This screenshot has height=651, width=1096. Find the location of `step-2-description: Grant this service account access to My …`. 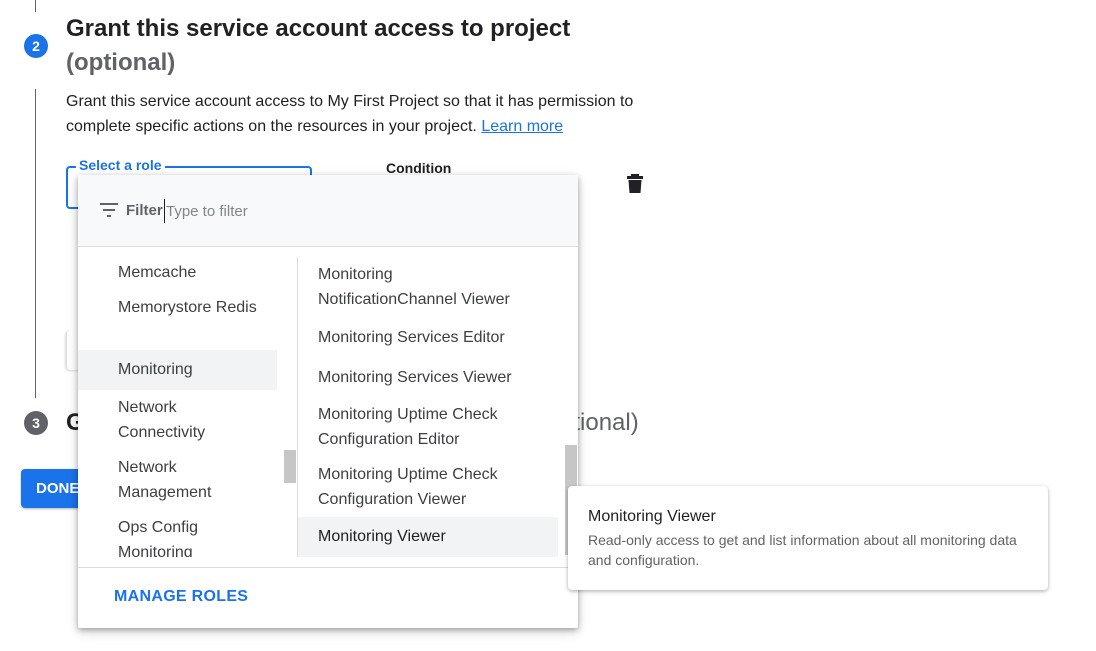

step-2-description: Grant this service account access to My … is located at coordinates (366, 114).